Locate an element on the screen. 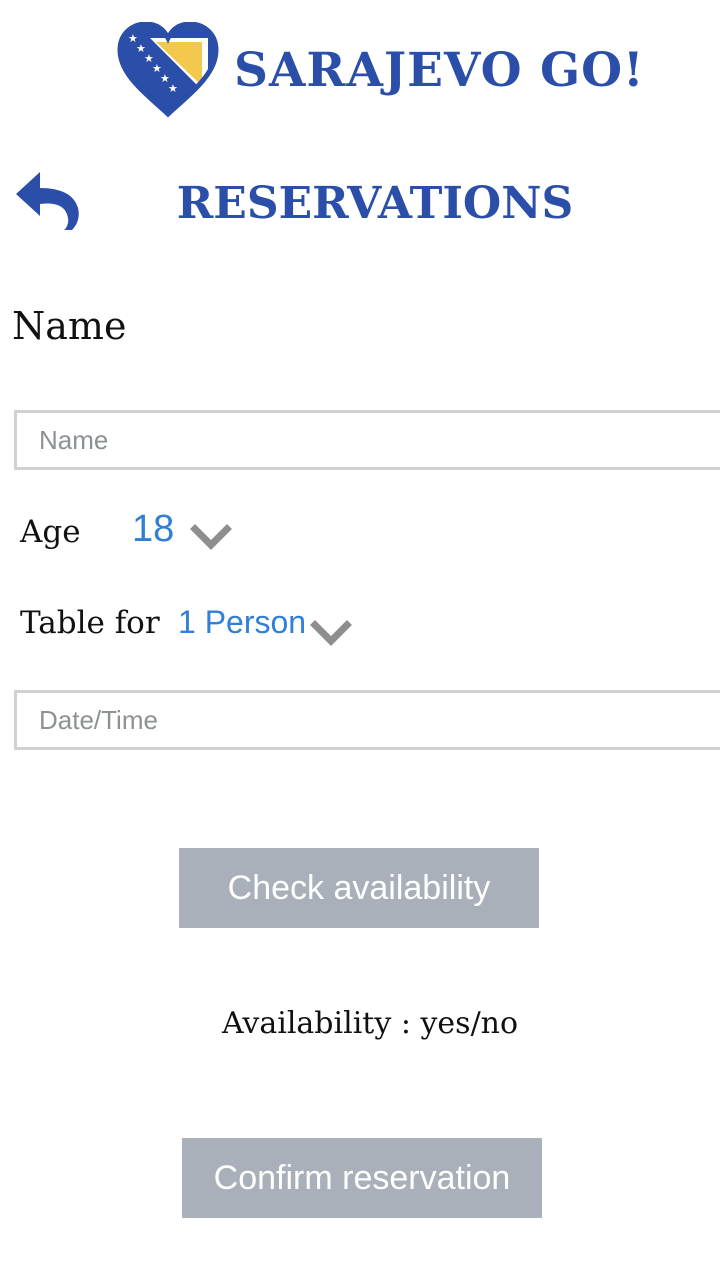 The width and height of the screenshot is (720, 1280). table-for-label: Table for is located at coordinates (90, 623).